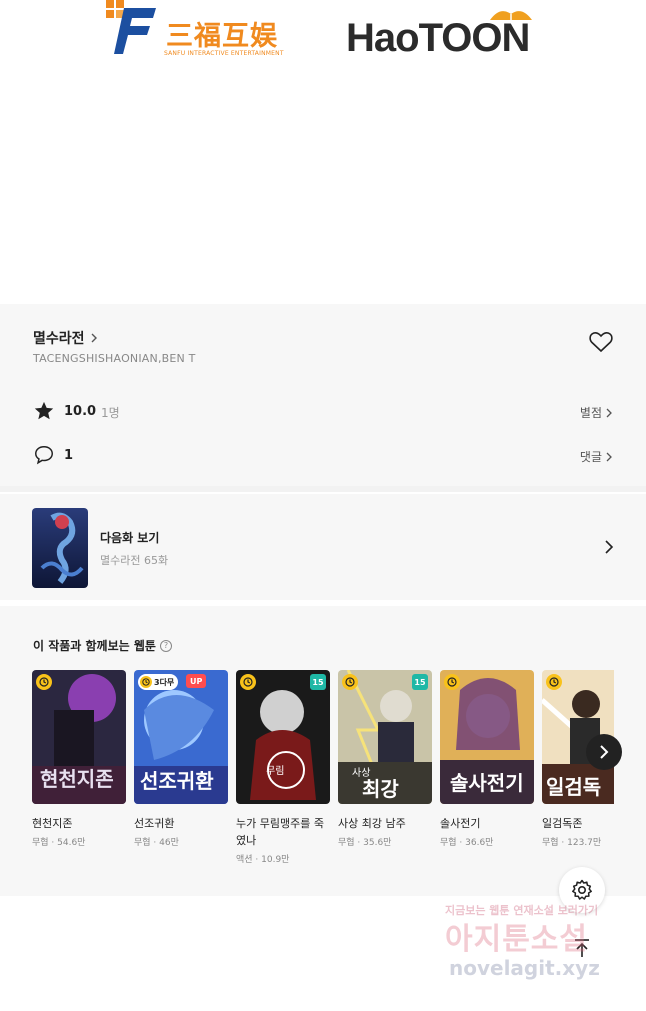  Describe the element at coordinates (44, 410) in the screenshot. I see `star-icon` at that location.